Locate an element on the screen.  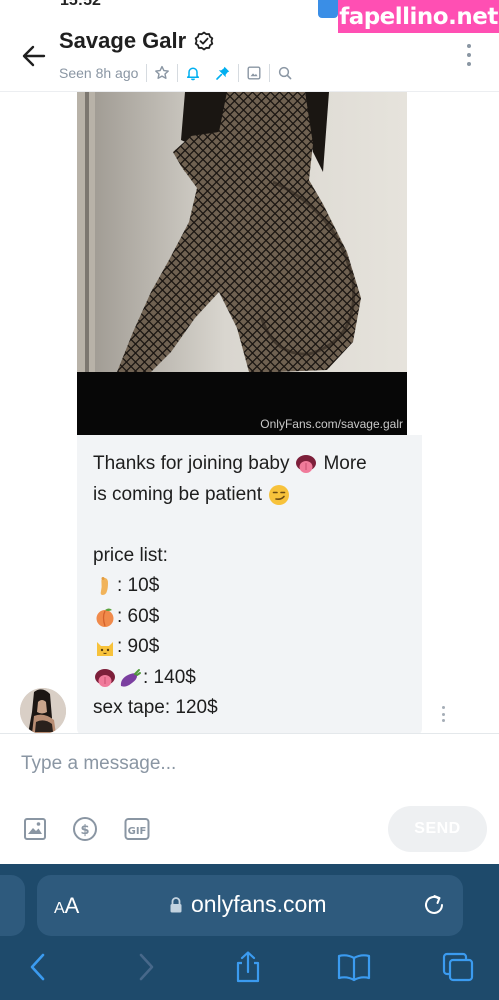
share-icon is located at coordinates (248, 967).